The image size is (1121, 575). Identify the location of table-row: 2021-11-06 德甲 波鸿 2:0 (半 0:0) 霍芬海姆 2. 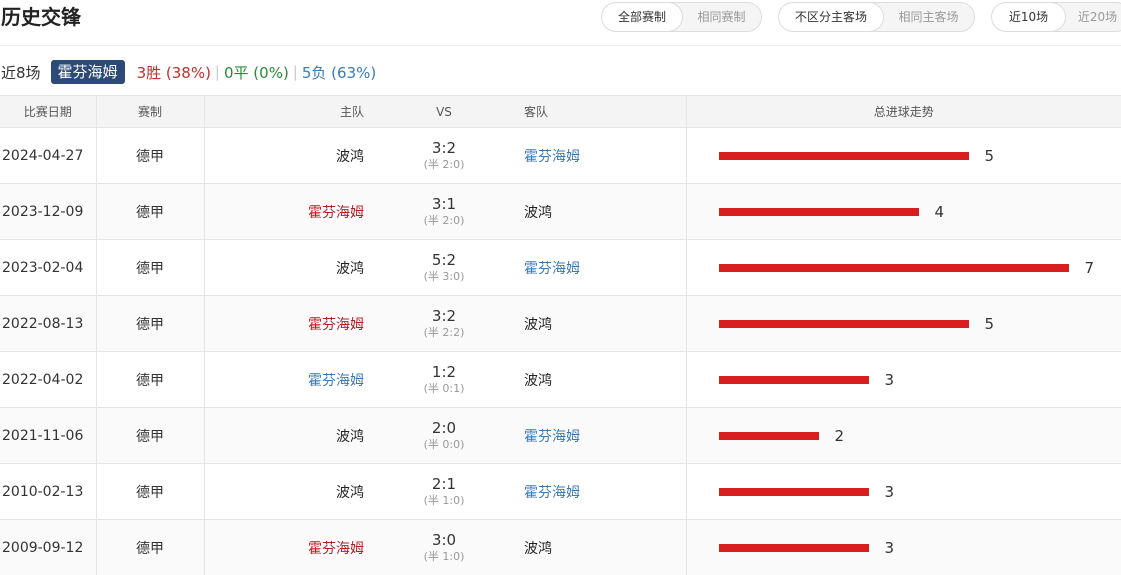
(560, 435).